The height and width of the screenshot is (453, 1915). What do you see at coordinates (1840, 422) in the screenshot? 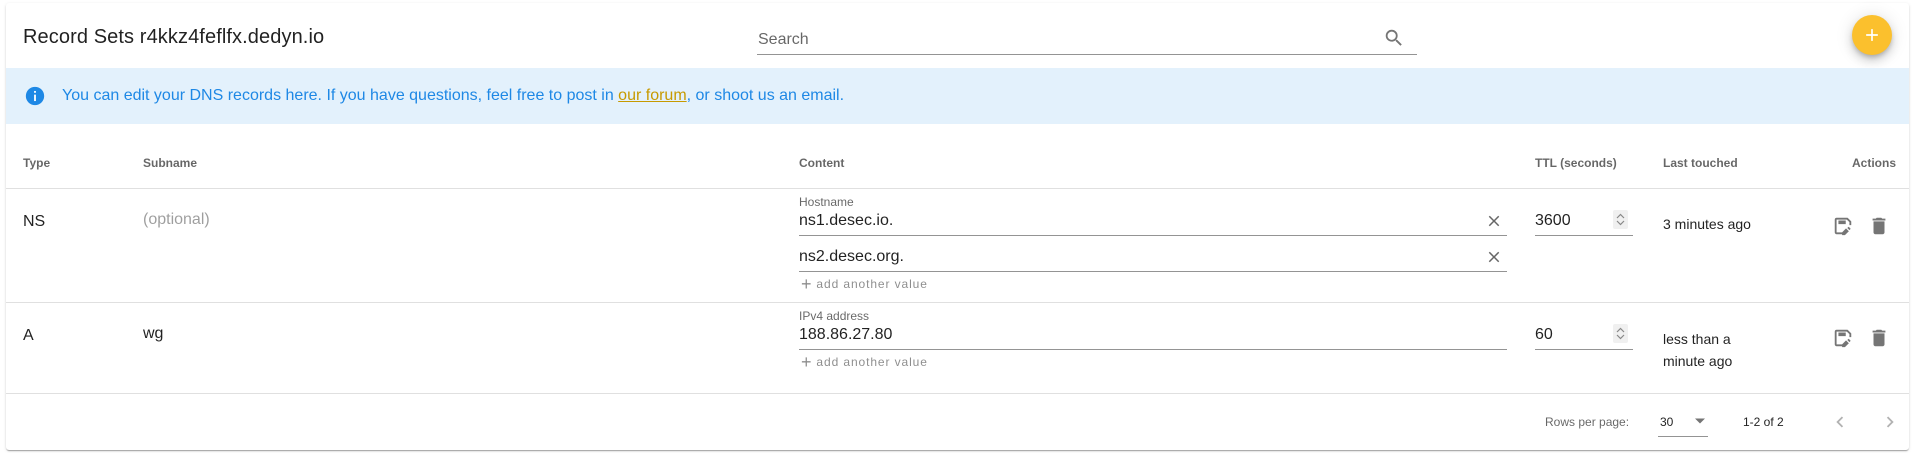
I see `previous-page-icon` at bounding box center [1840, 422].